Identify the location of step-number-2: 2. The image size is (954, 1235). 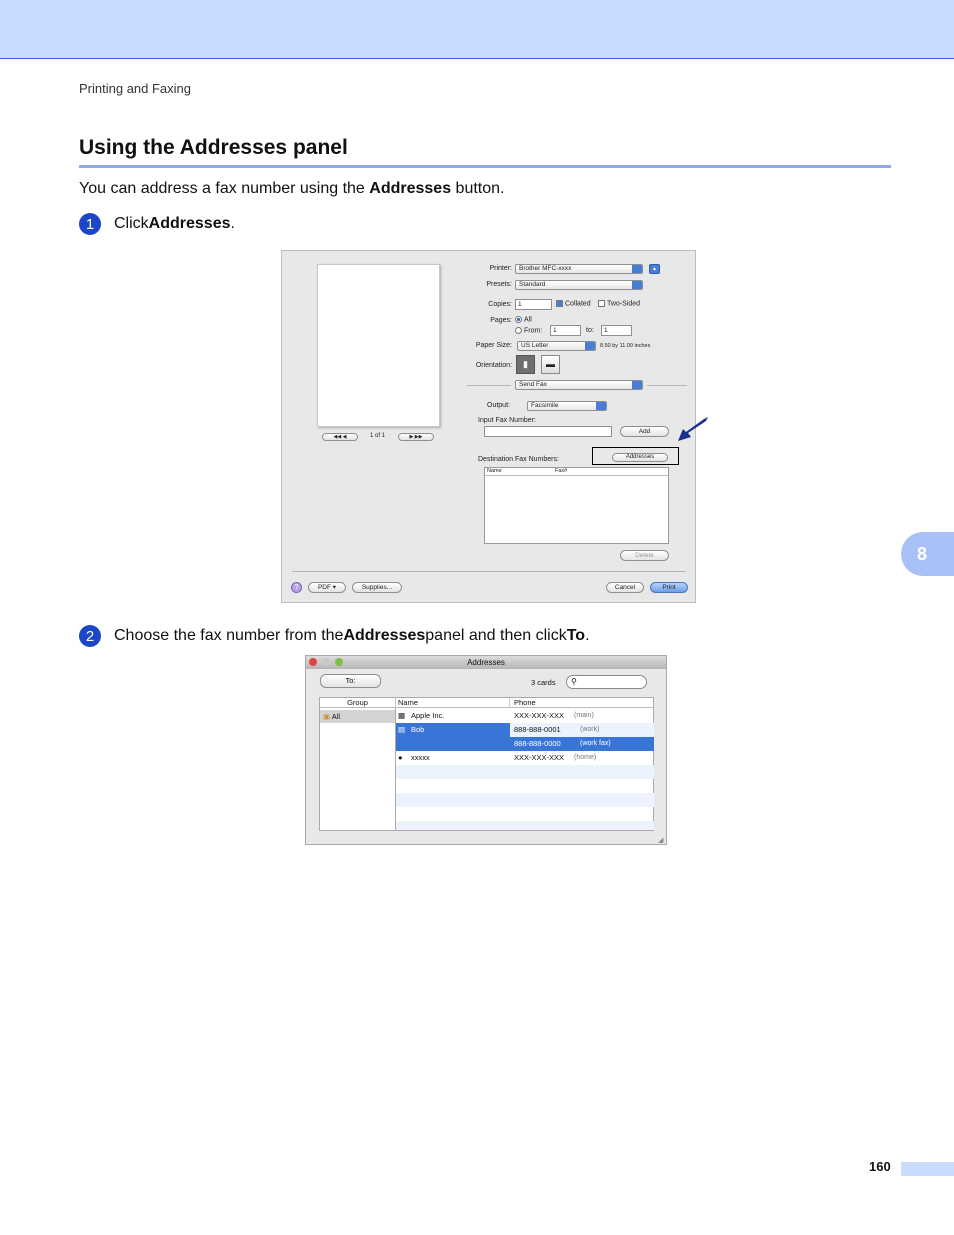
(90, 636).